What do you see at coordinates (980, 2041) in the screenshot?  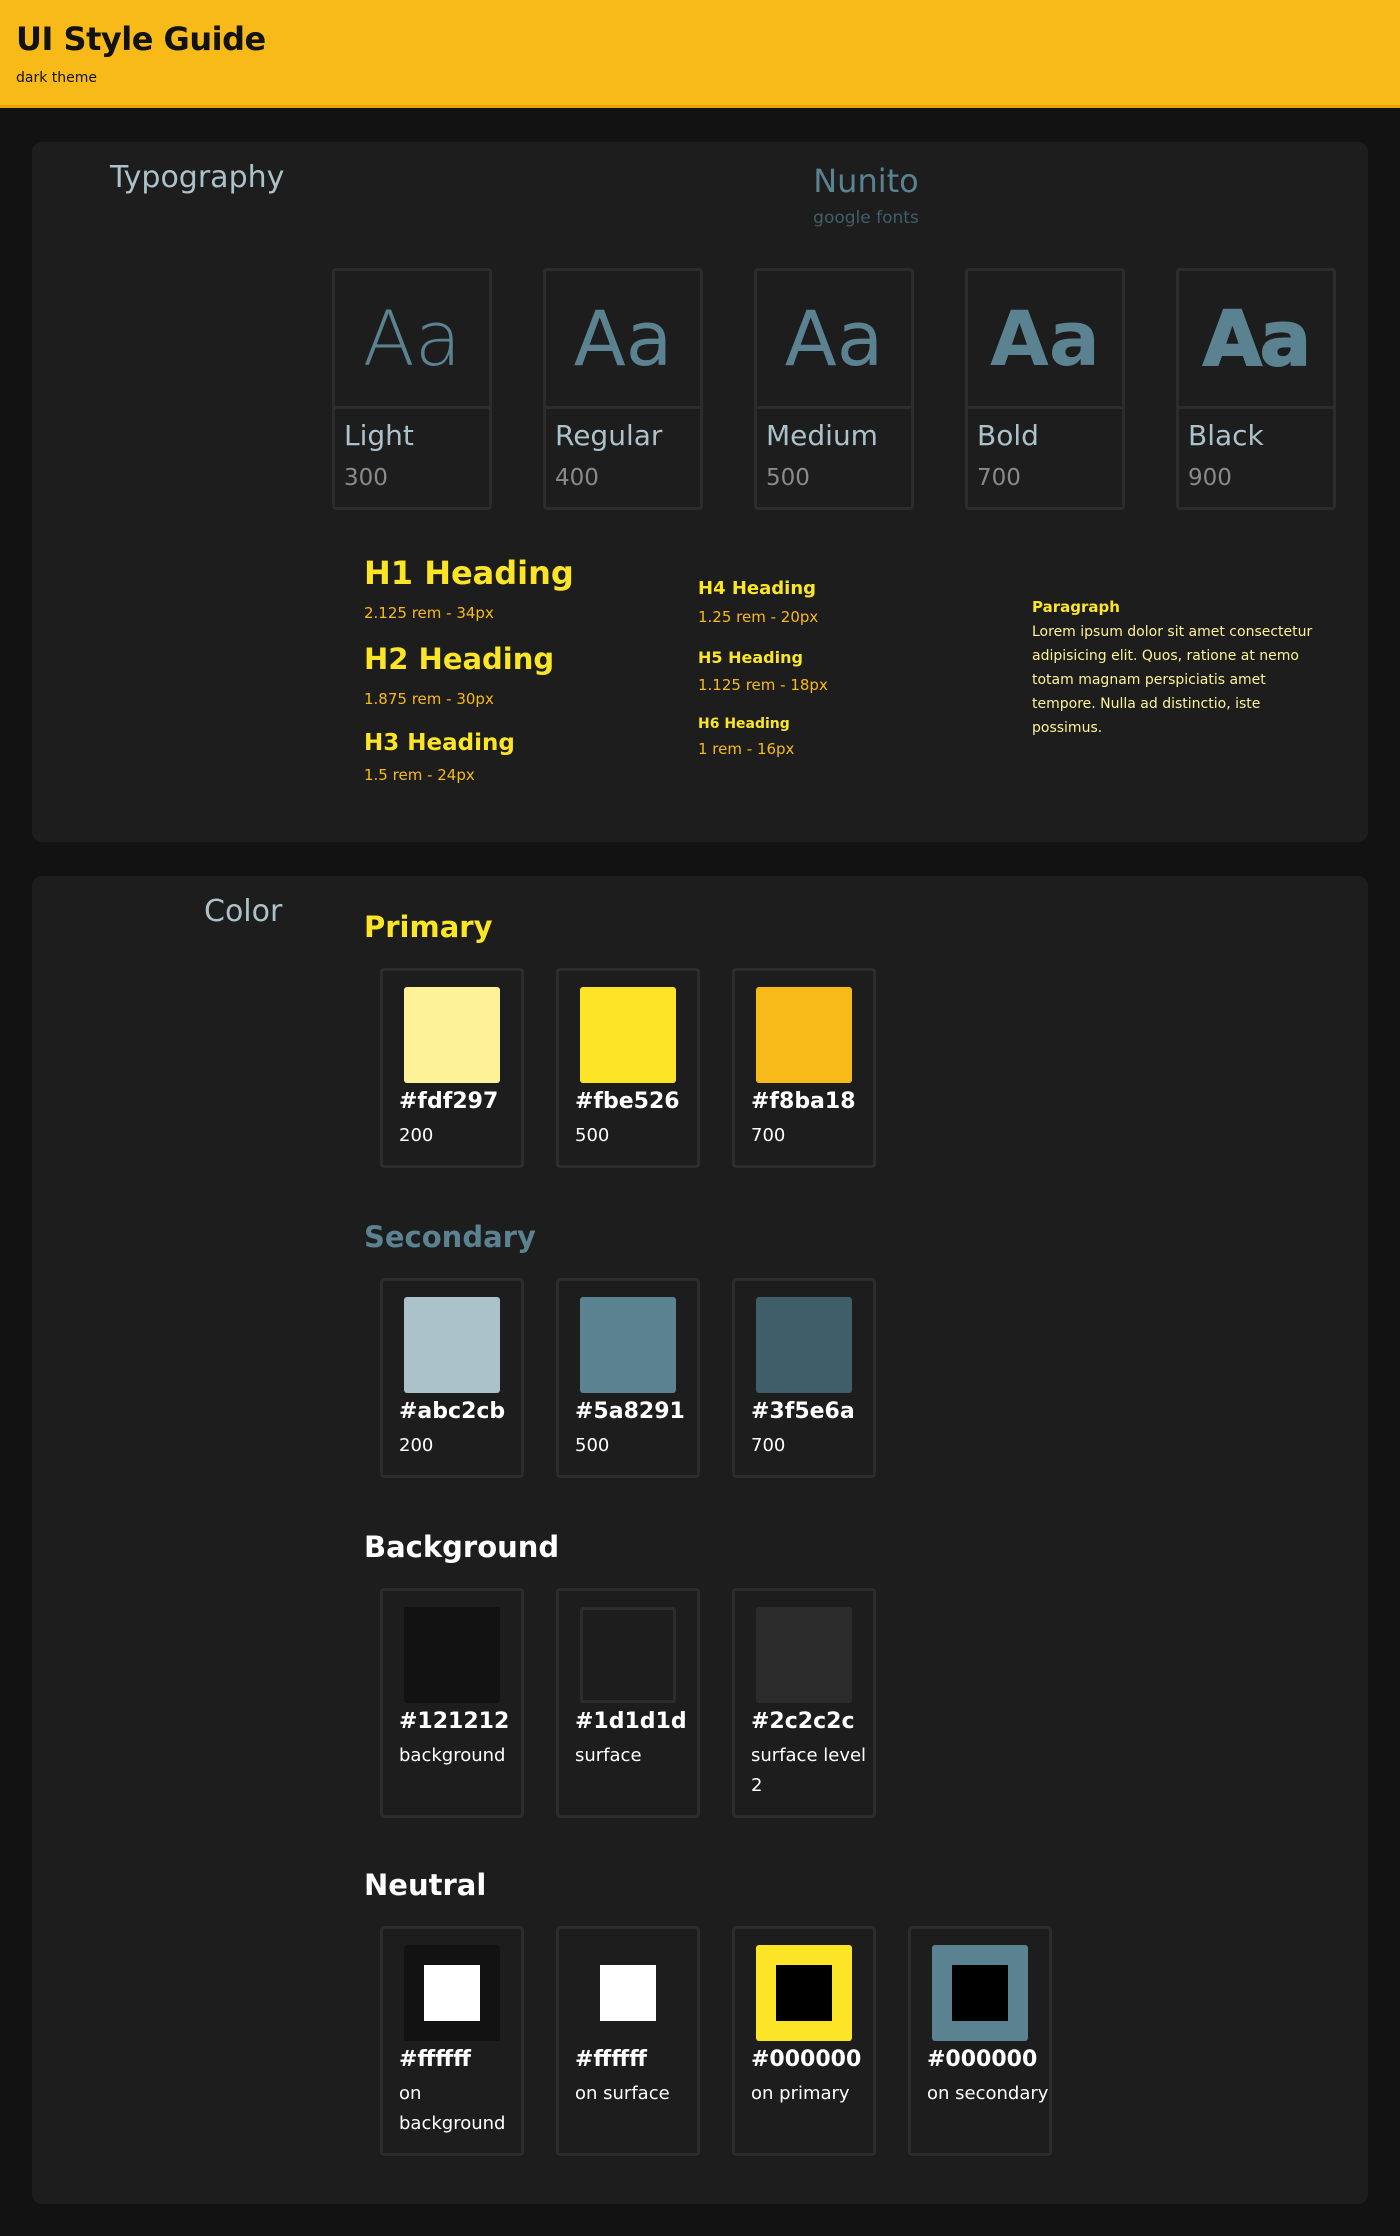 I see `swatch-on-secondary: #000000 on secondary` at bounding box center [980, 2041].